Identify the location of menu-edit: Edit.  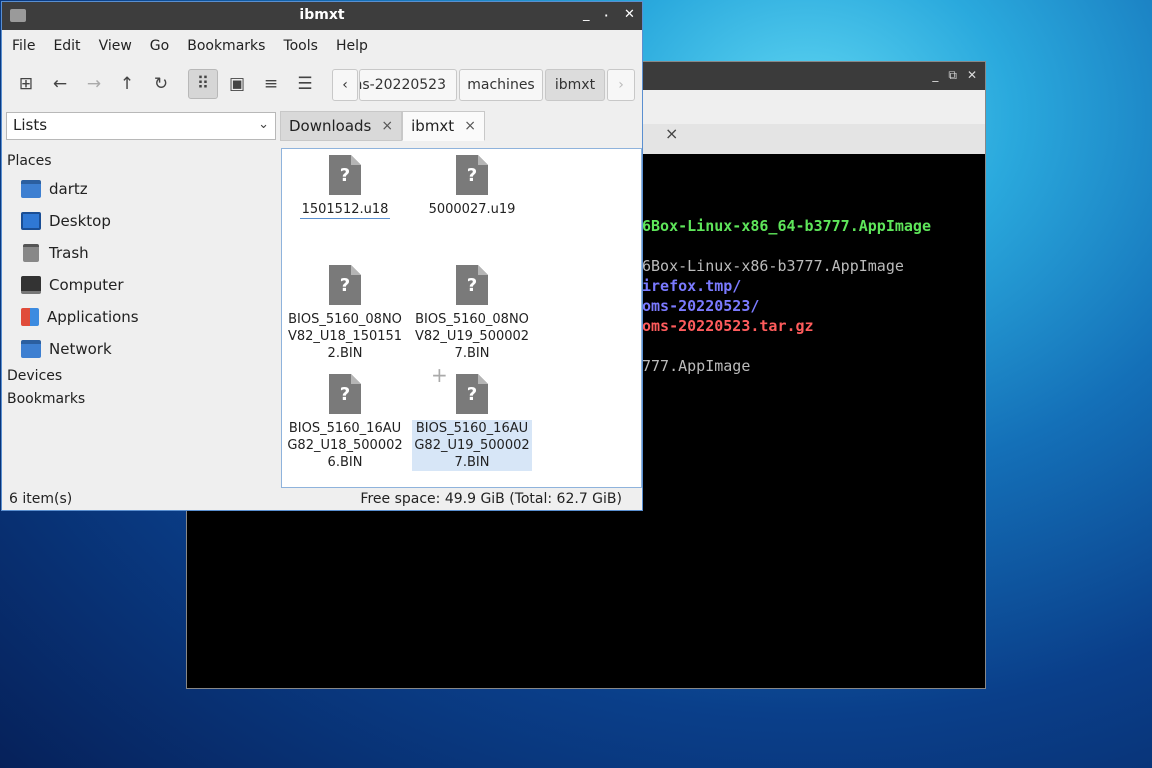
(71, 46).